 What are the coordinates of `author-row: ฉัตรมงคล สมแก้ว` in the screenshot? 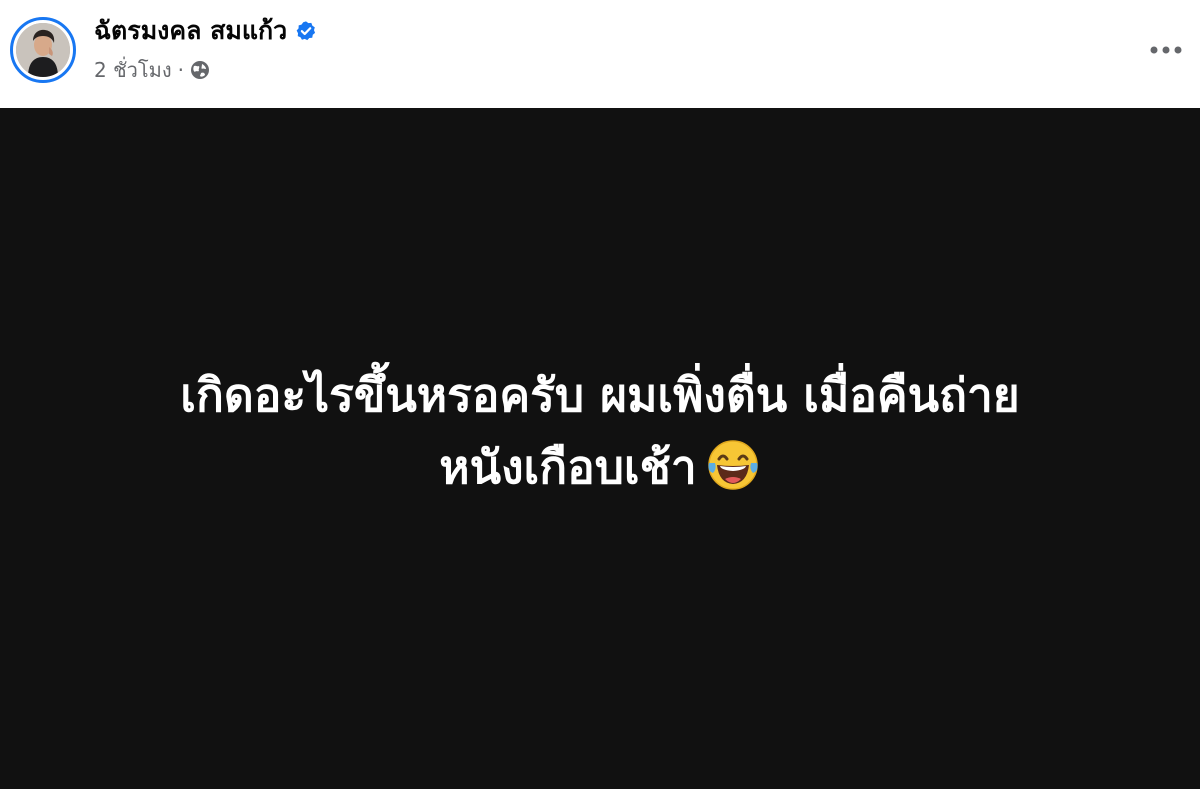 It's located at (205, 31).